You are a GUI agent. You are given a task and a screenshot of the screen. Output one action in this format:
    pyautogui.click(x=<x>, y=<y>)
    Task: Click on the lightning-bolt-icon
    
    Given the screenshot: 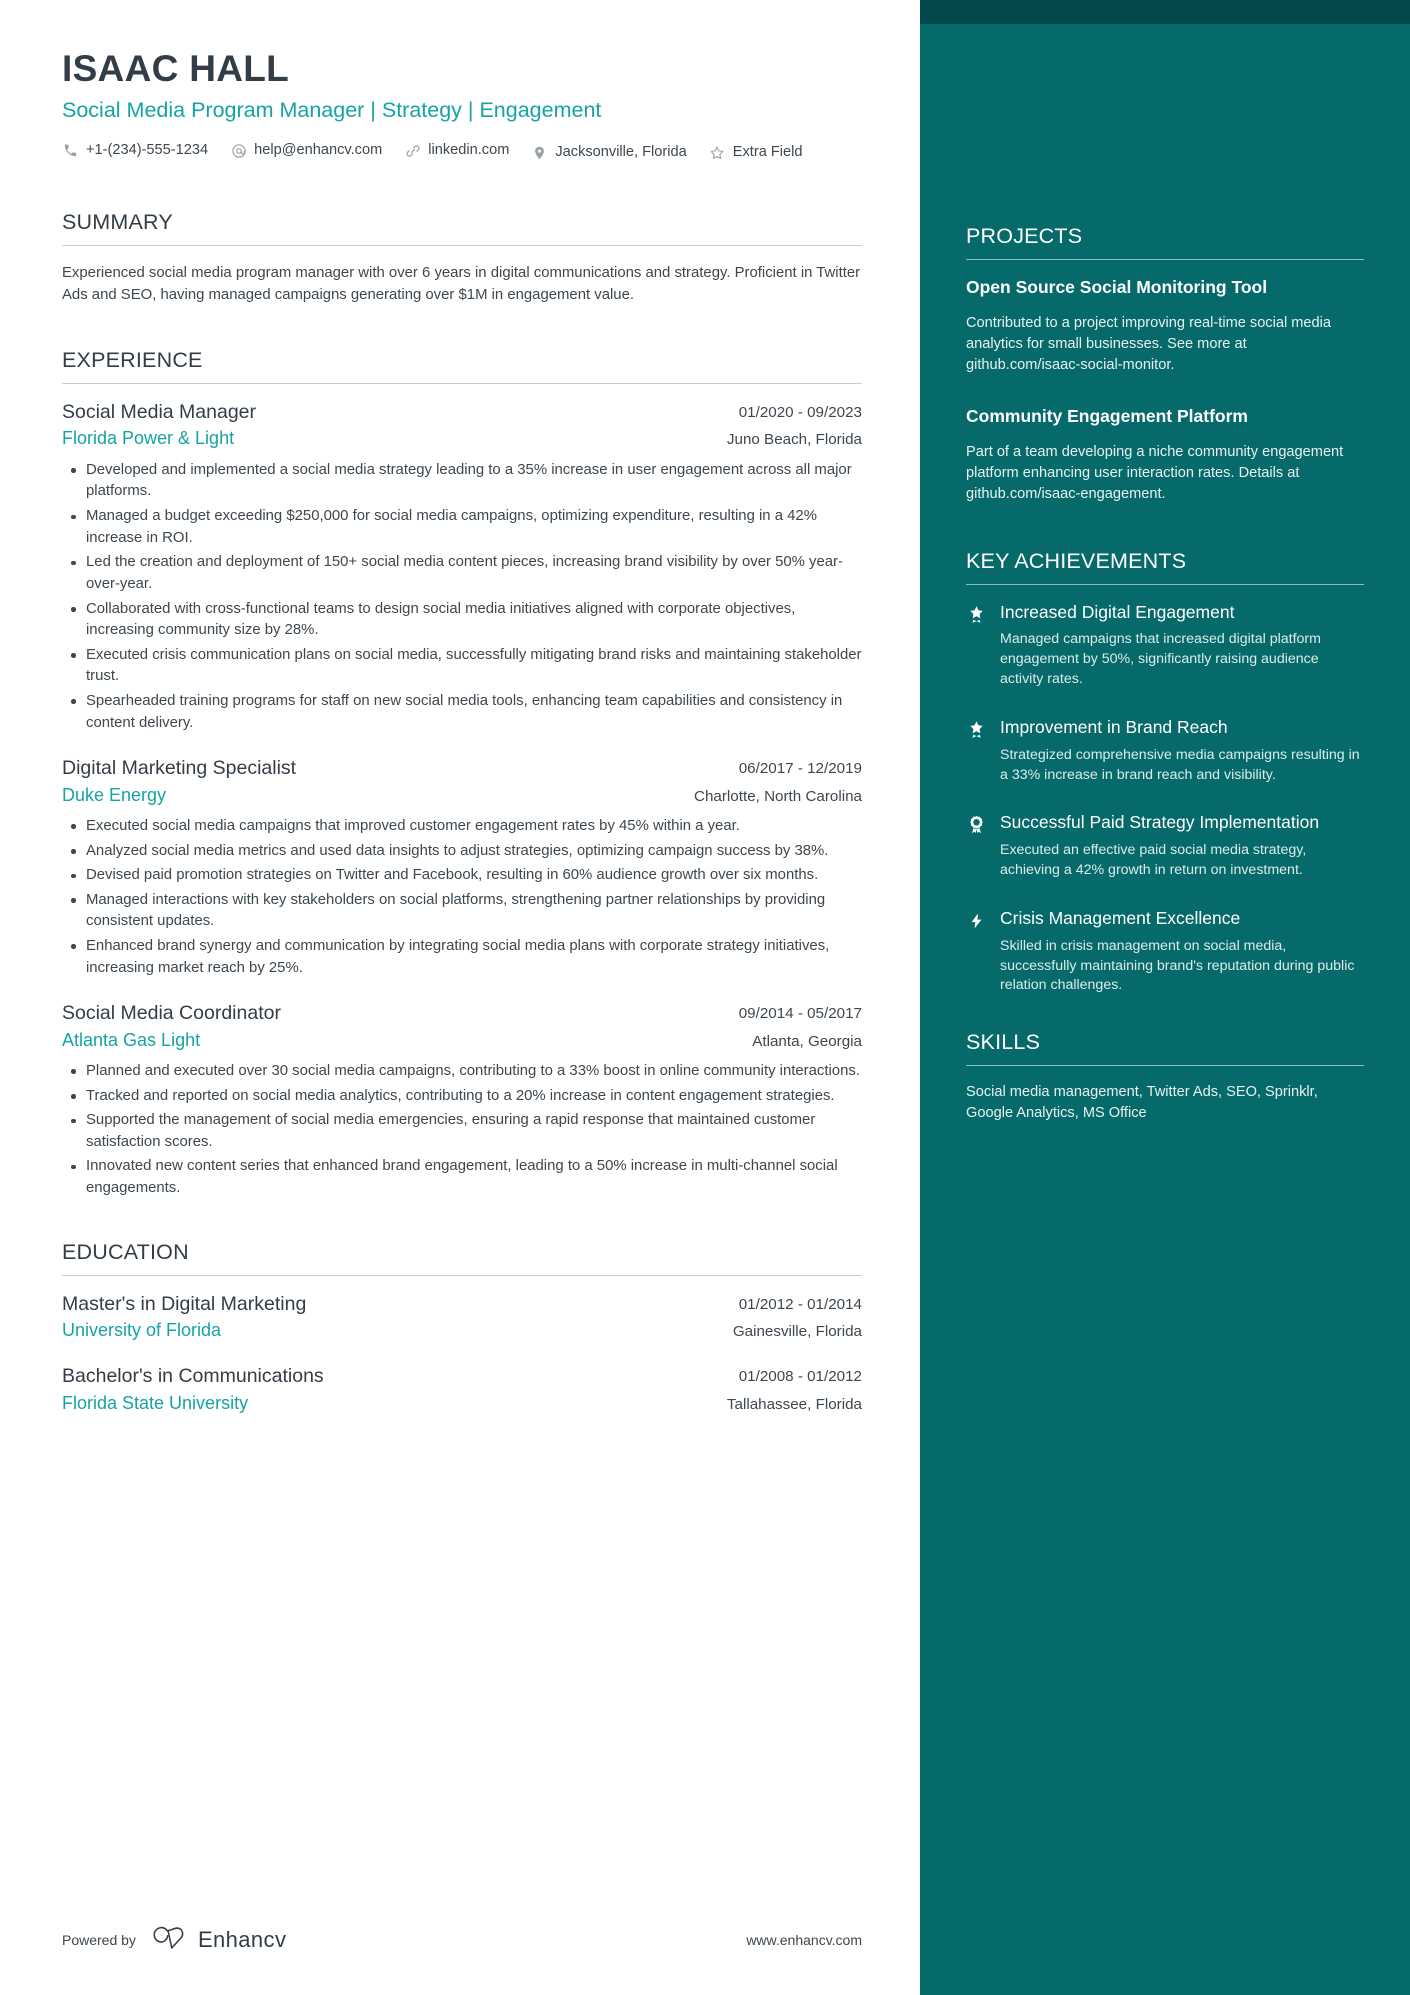 What is the action you would take?
    pyautogui.click(x=976, y=951)
    